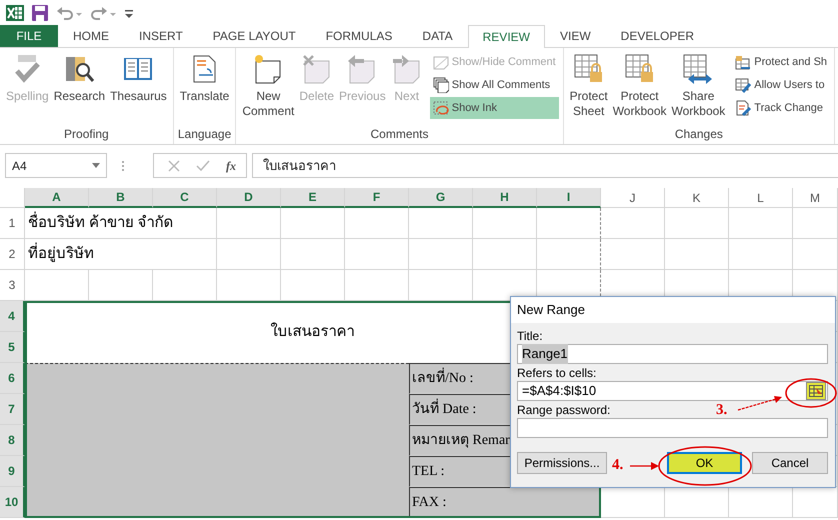 The width and height of the screenshot is (838, 520). I want to click on row-header: 9, so click(12, 471).